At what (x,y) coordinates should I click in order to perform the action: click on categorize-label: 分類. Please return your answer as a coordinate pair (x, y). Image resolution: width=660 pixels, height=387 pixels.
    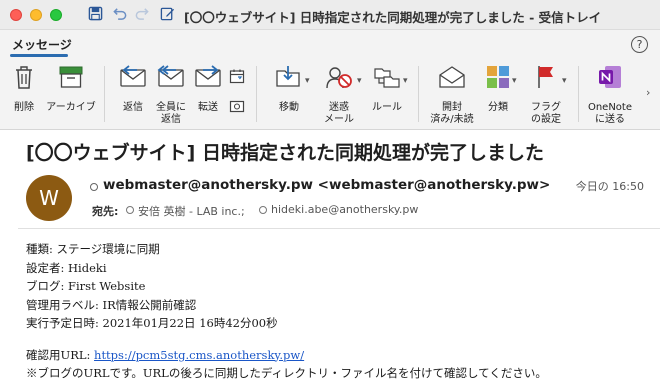
    Looking at the image, I should click on (498, 107).